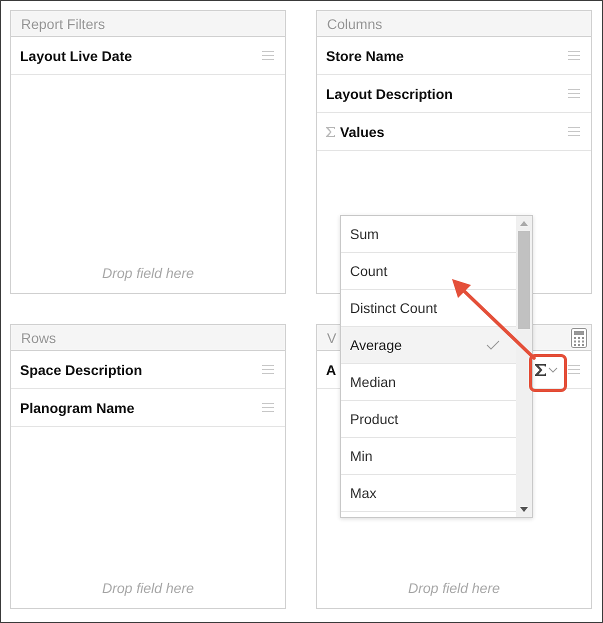 Image resolution: width=603 pixels, height=623 pixels. I want to click on menu-item: Average, so click(428, 345).